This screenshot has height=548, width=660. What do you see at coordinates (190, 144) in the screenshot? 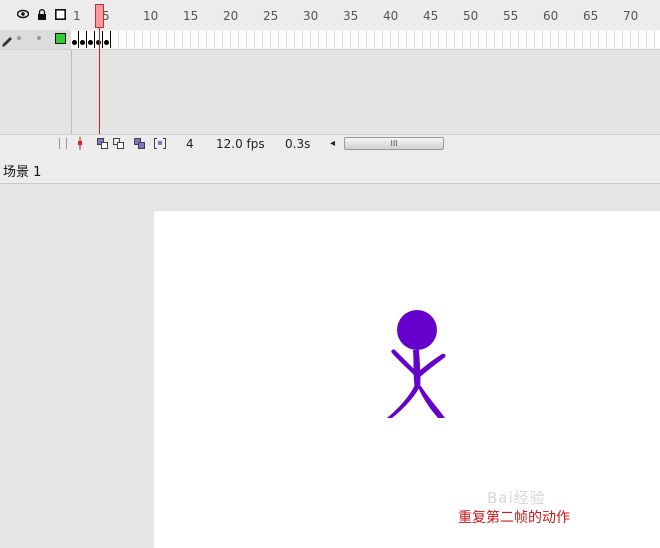
I see `current-frame: 4` at bounding box center [190, 144].